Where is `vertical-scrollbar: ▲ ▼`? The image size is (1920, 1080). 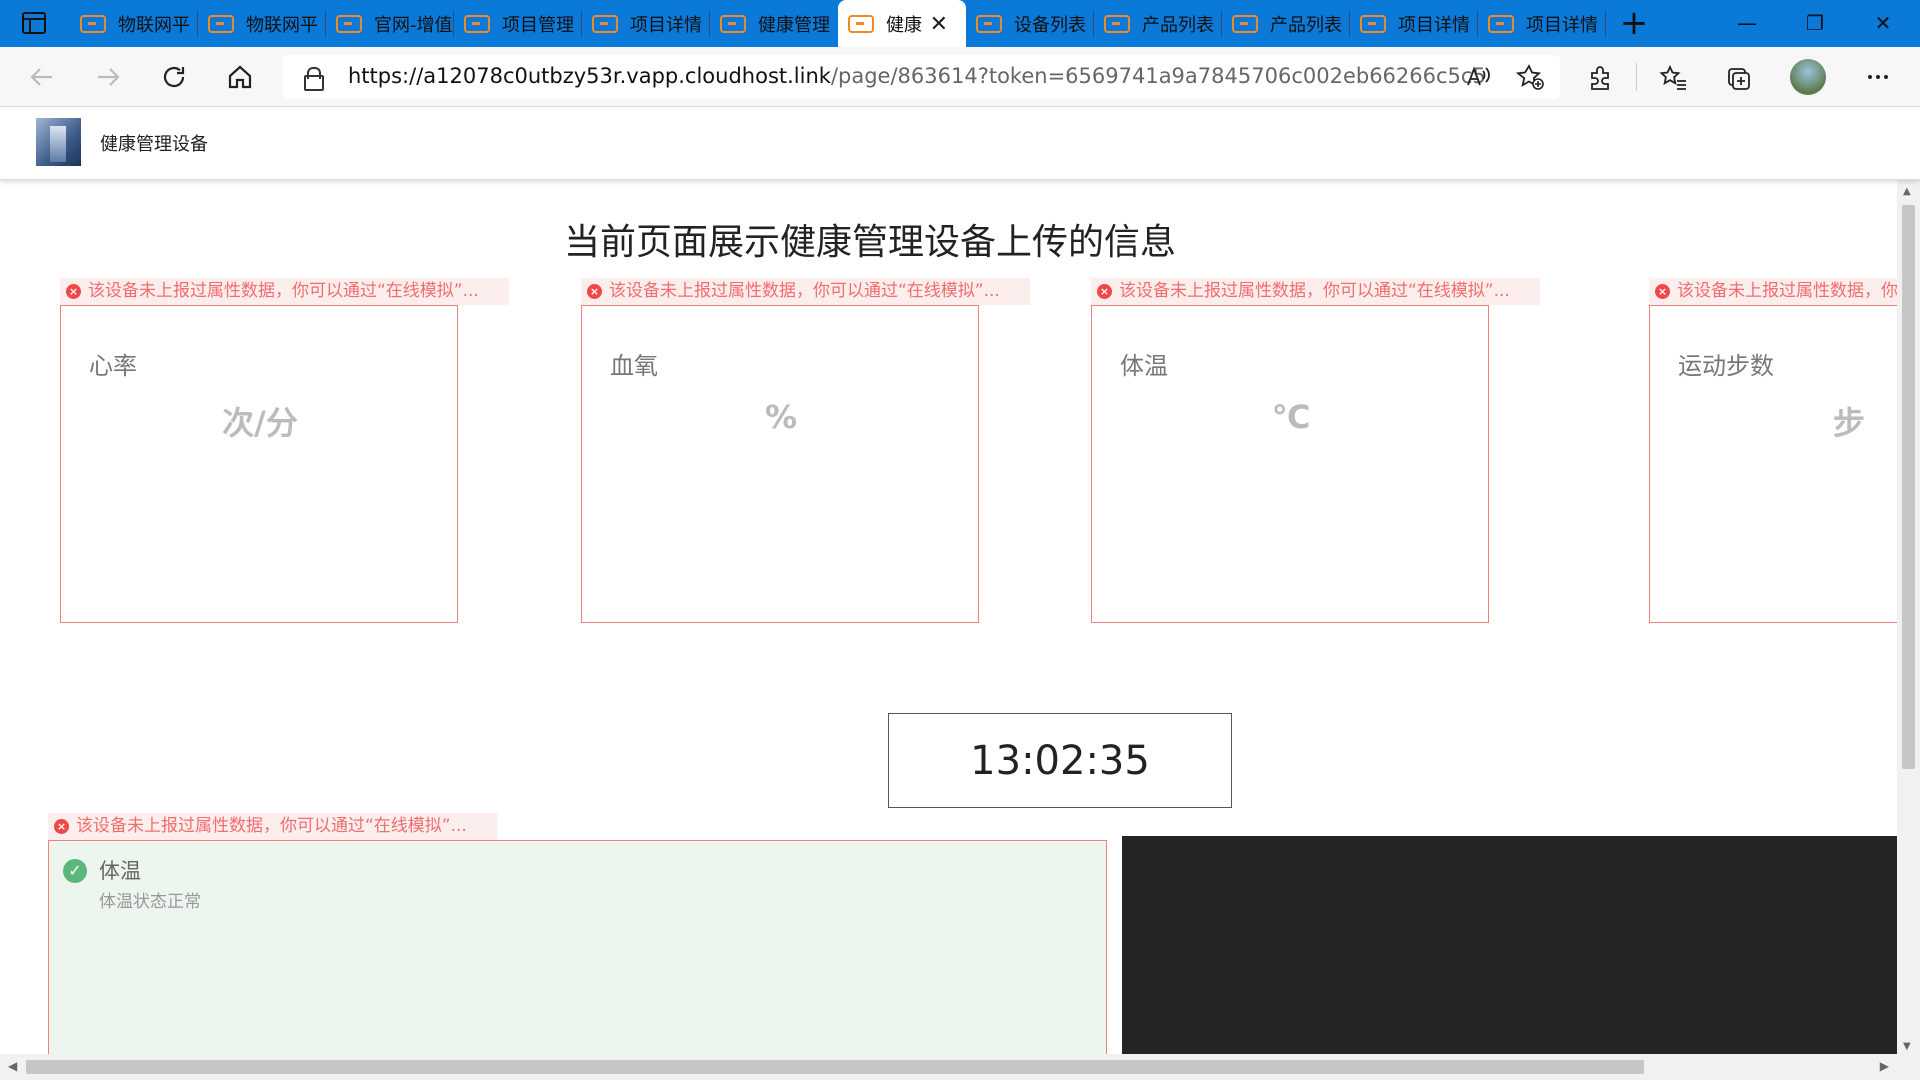 vertical-scrollbar: ▲ ▼ is located at coordinates (1908, 617).